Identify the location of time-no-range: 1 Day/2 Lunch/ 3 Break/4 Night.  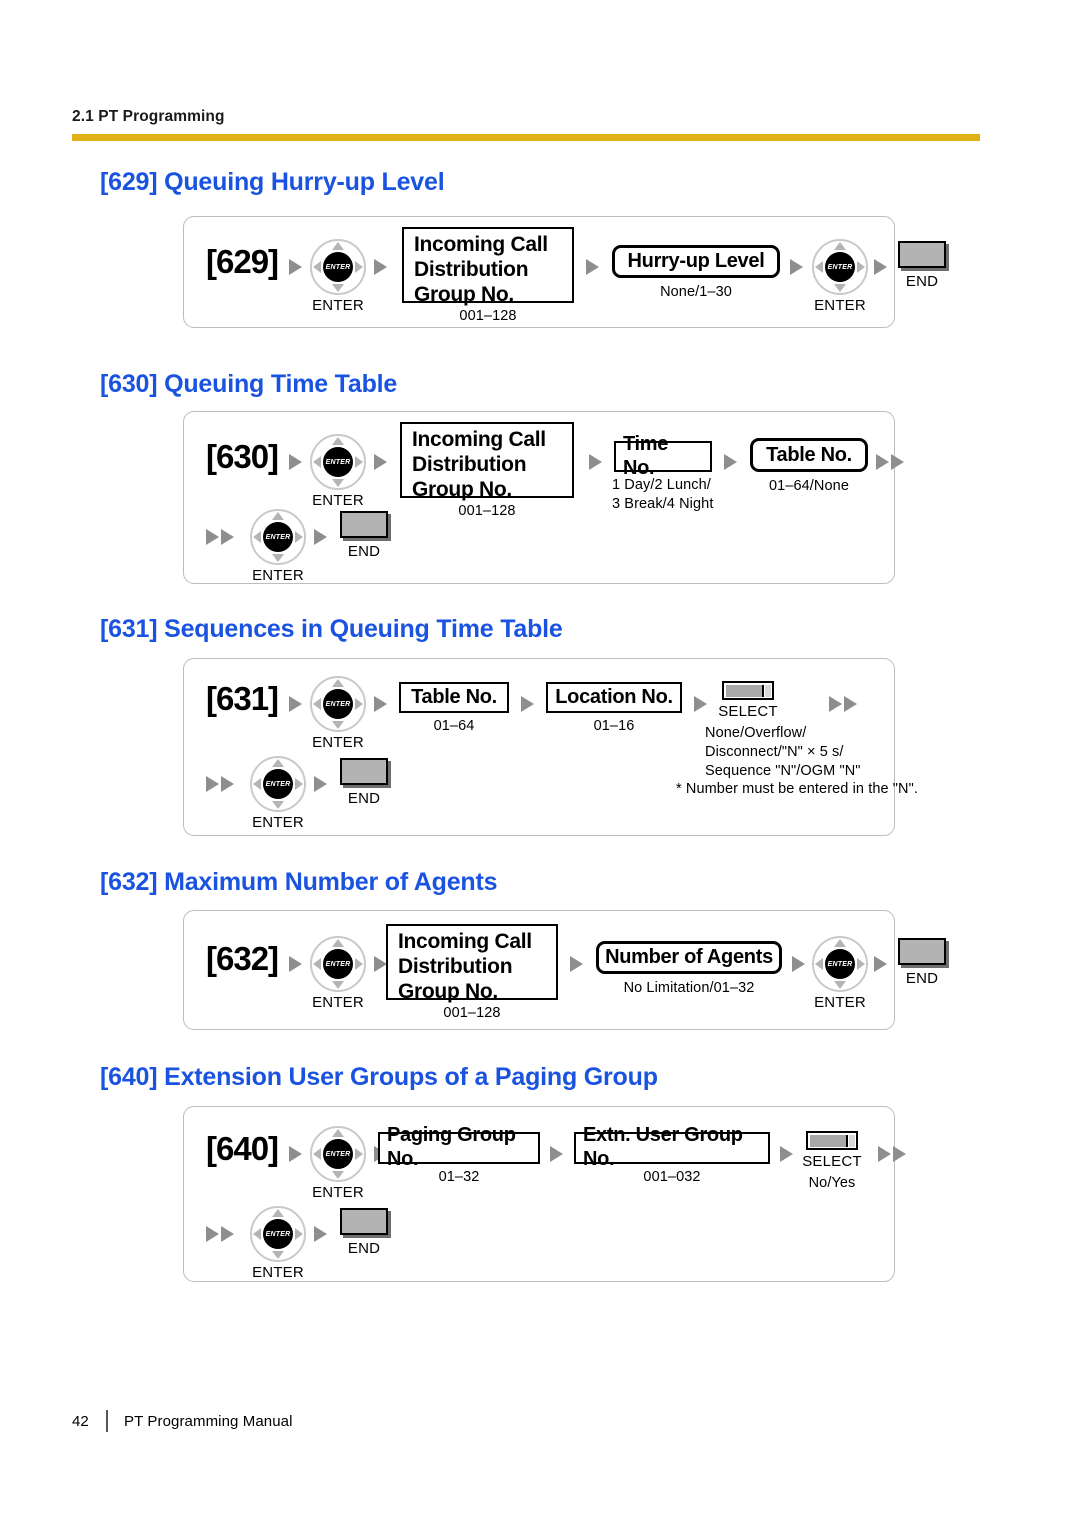
(663, 494).